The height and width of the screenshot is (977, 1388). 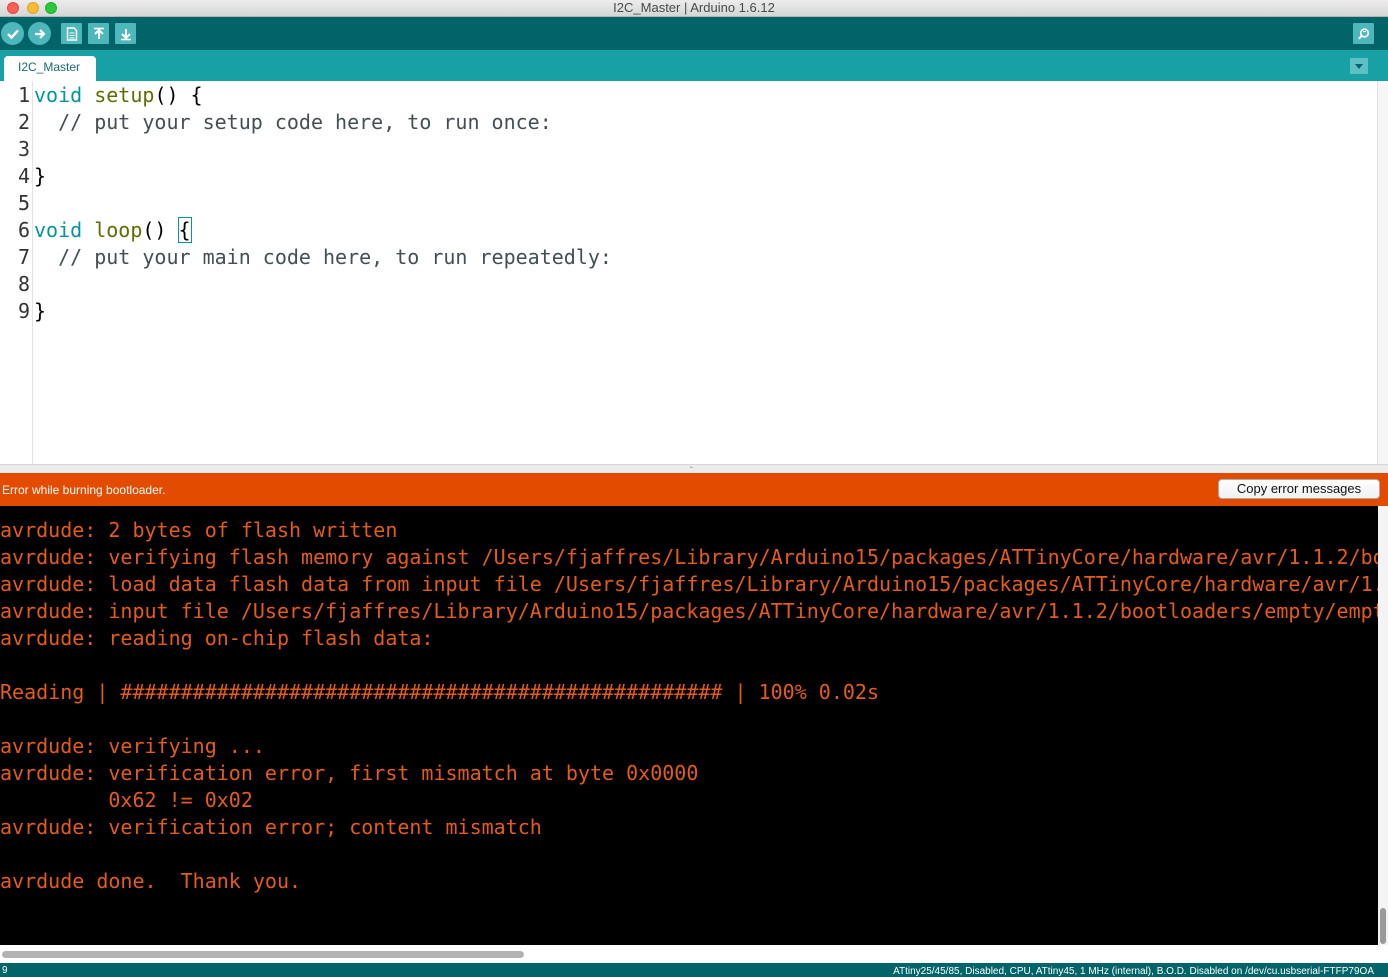 What do you see at coordinates (263, 954) in the screenshot?
I see `console-horizontal-scroll-thumb` at bounding box center [263, 954].